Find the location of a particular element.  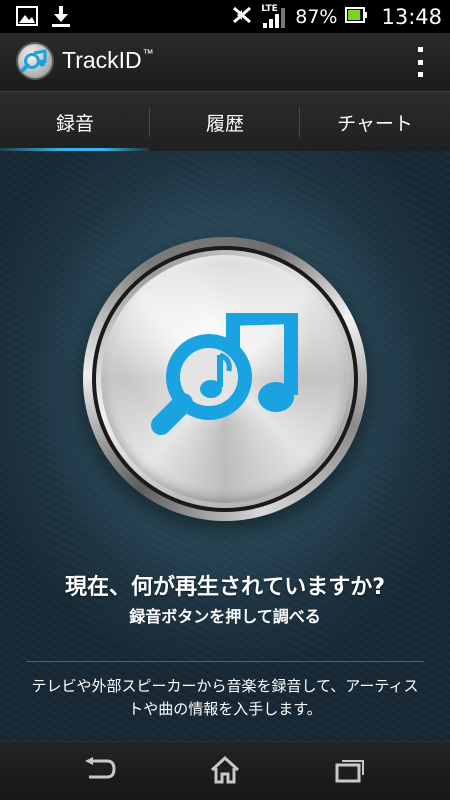

subhead: 録音ボタンを押して調べる is located at coordinates (225, 616).